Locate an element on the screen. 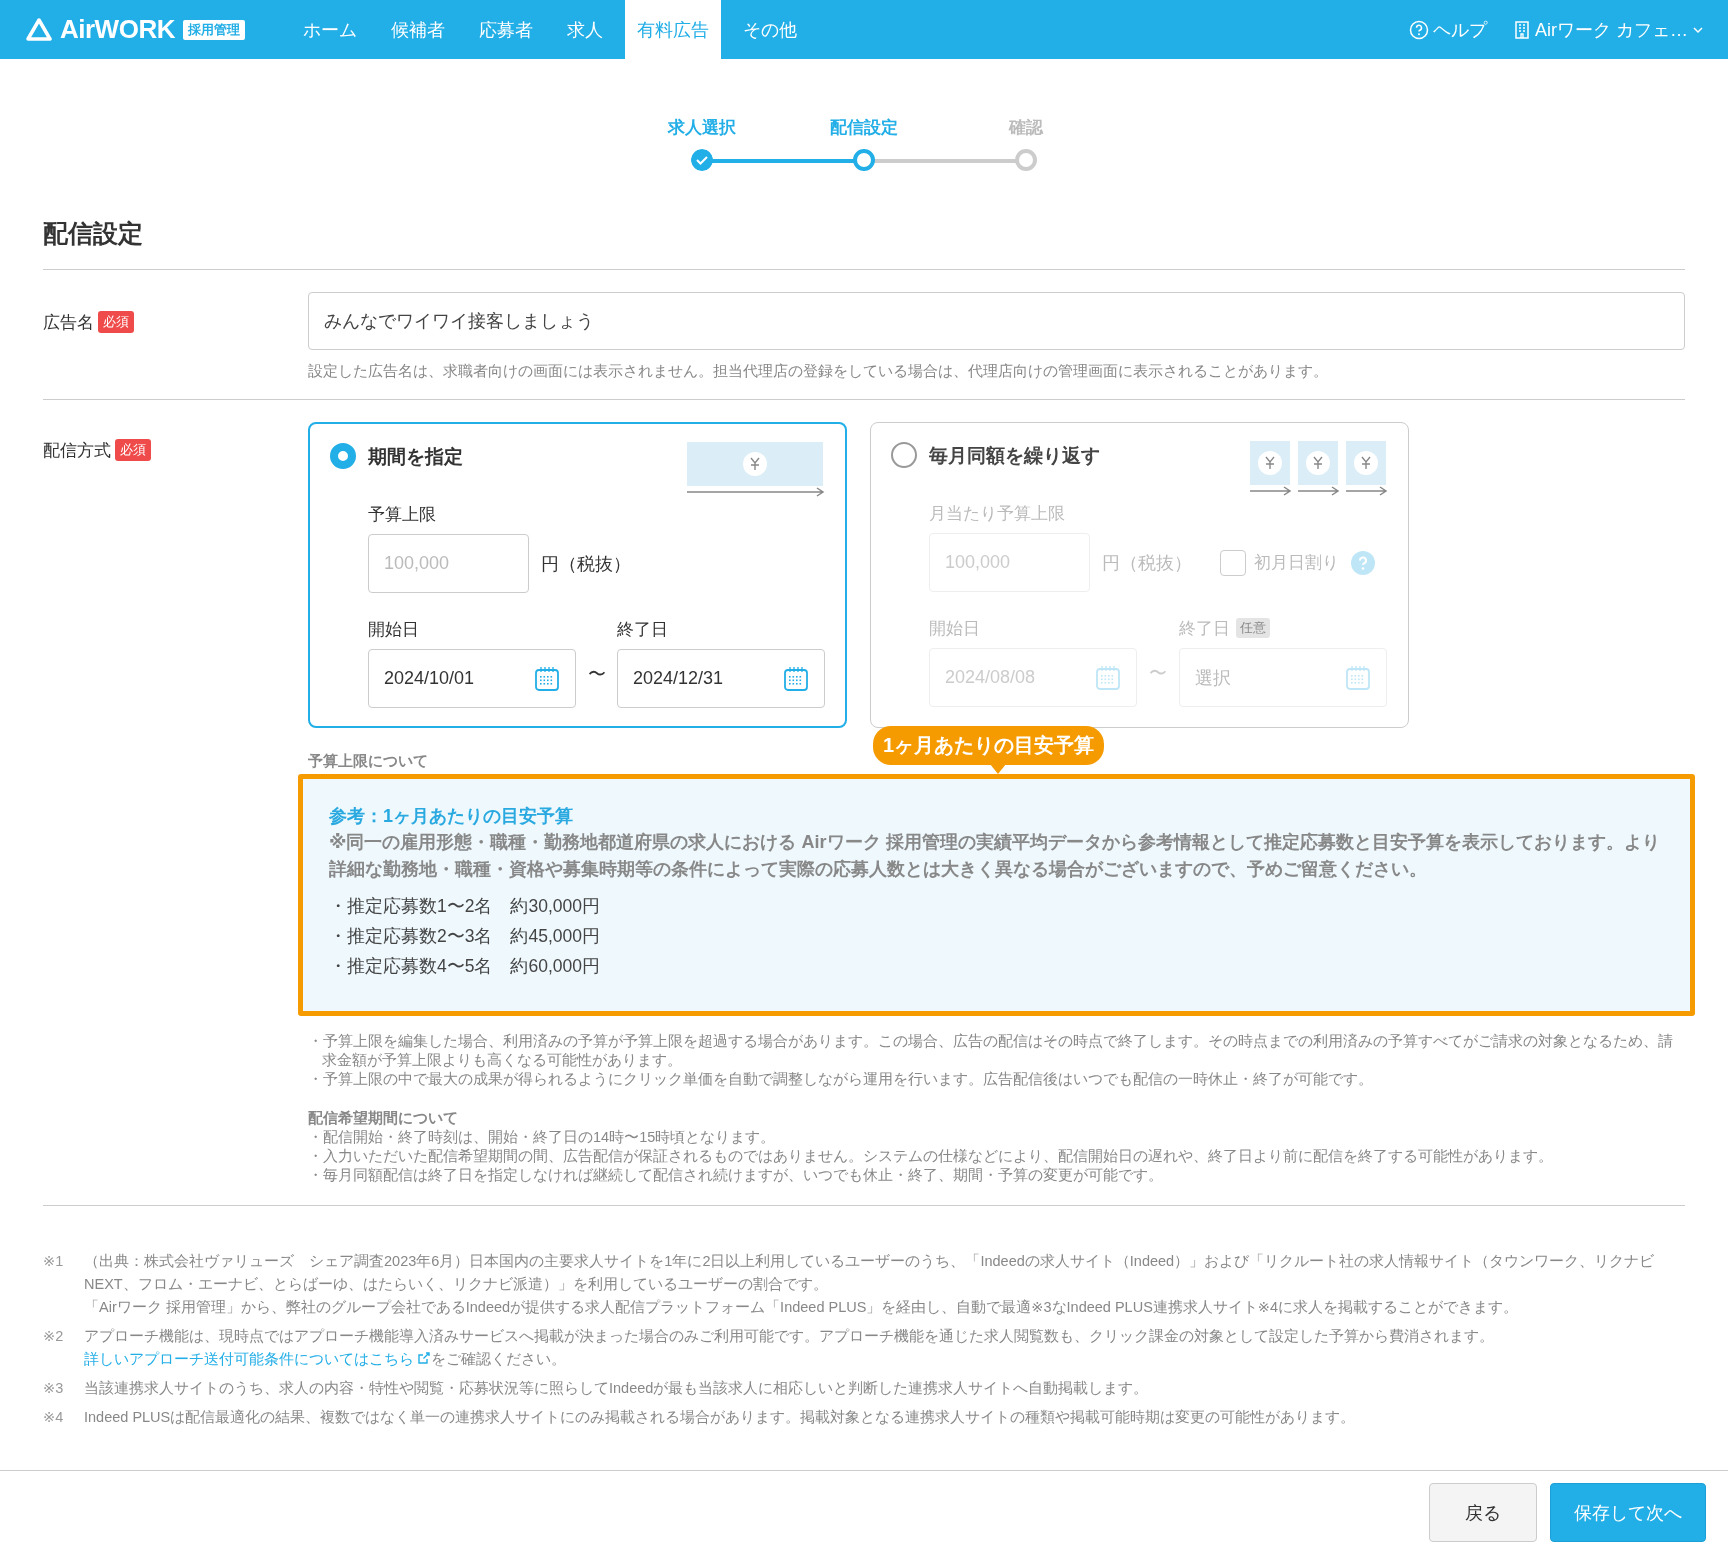  logo-icon is located at coordinates (39, 29).